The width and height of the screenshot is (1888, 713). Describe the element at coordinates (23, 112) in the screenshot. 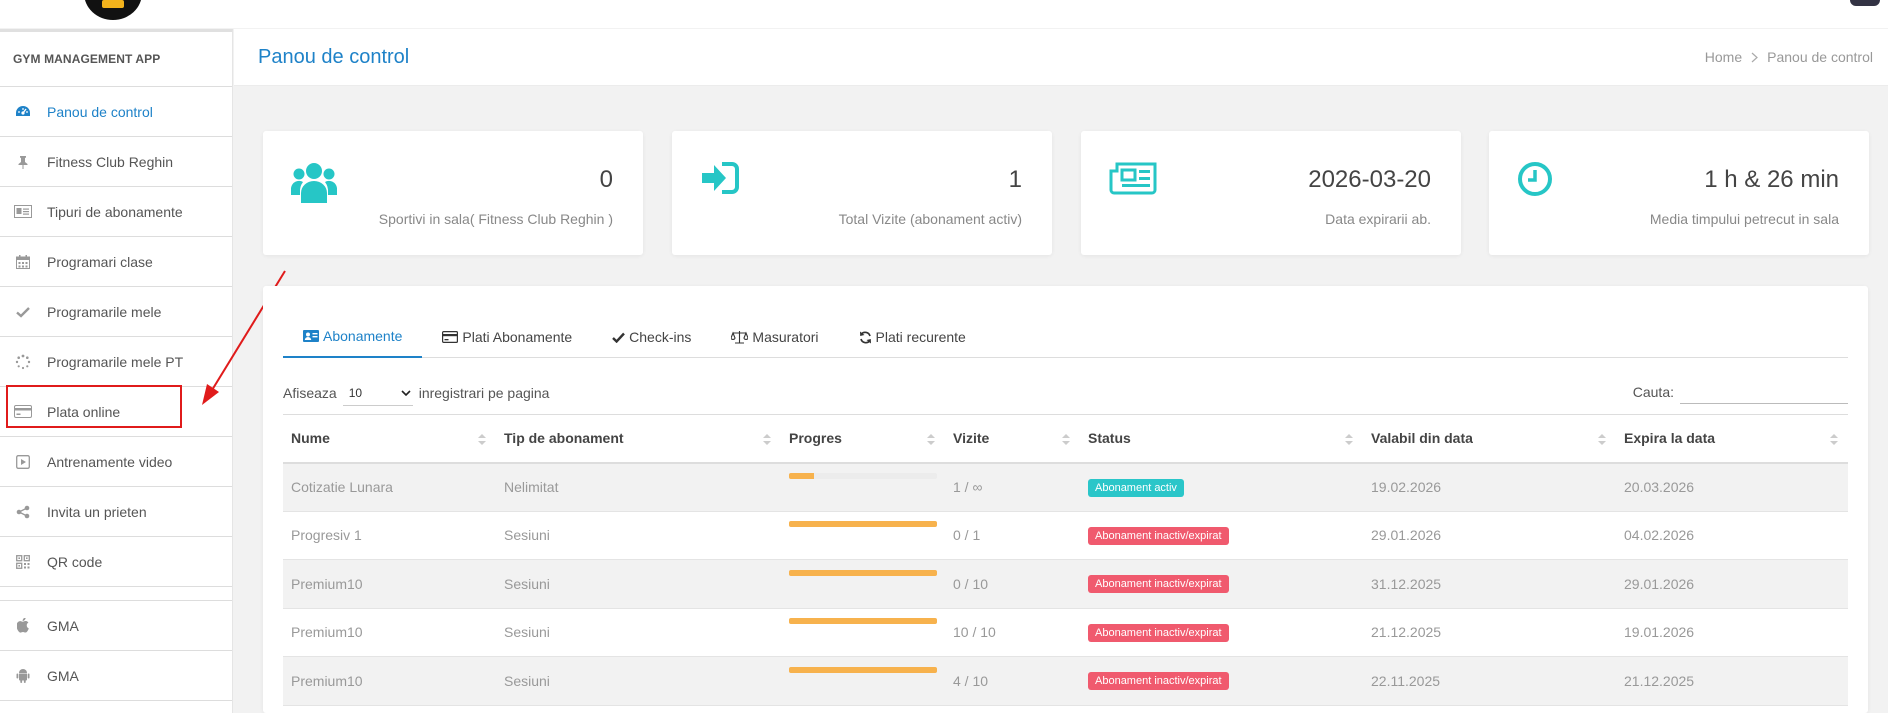

I see `dashboard-icon` at that location.